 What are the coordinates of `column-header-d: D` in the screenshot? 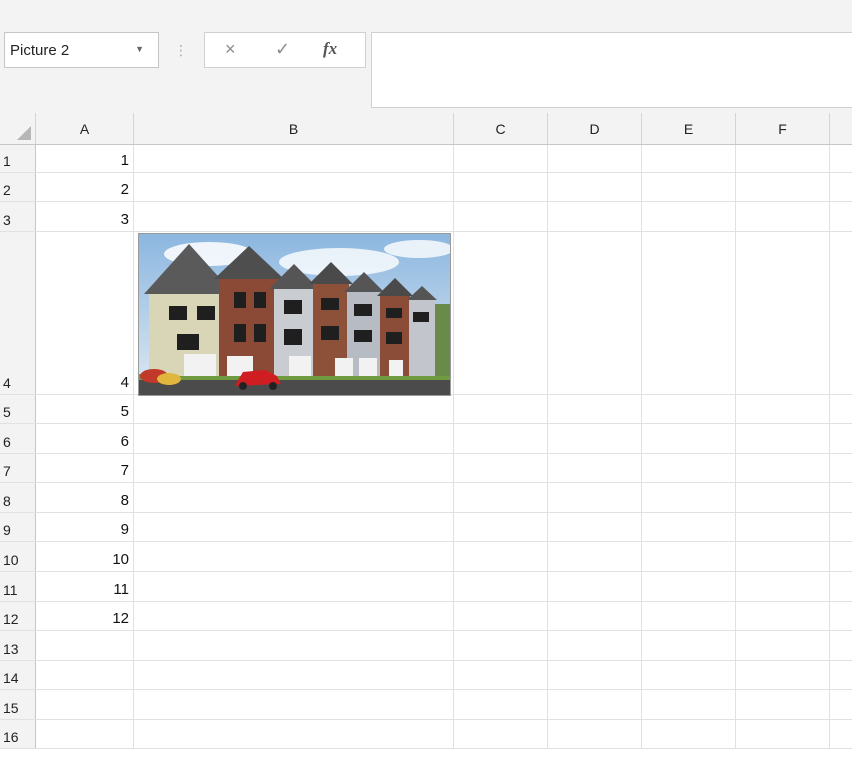 It's located at (595, 128).